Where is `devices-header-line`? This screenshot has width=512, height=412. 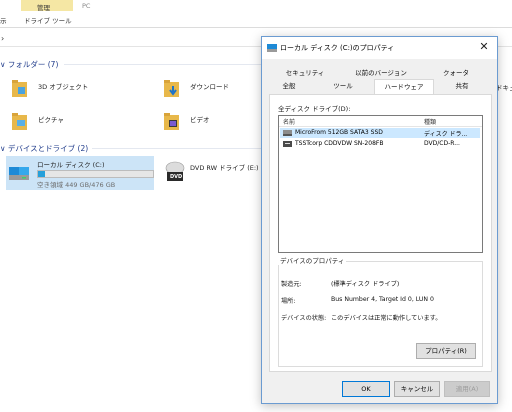
devices-header-line is located at coordinates (177, 148).